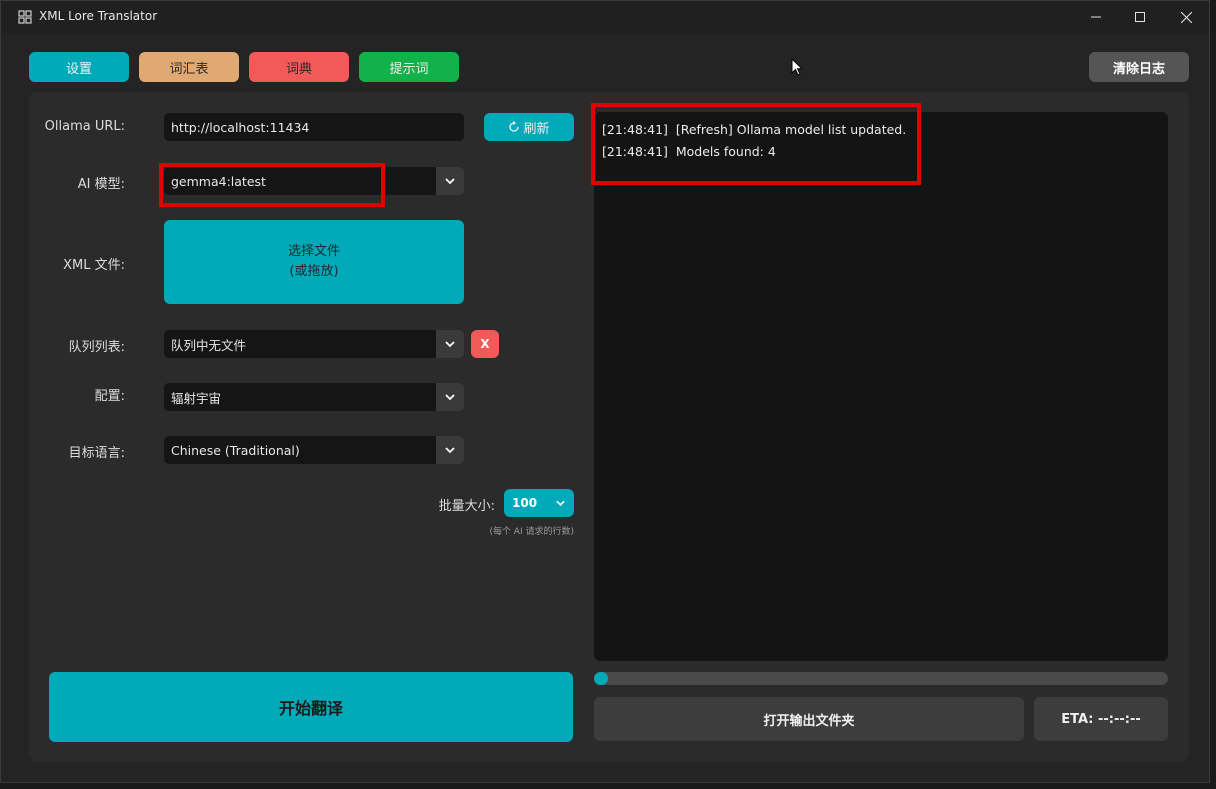 This screenshot has height=789, width=1216. I want to click on ai-model-dropdown-button, so click(450, 181).